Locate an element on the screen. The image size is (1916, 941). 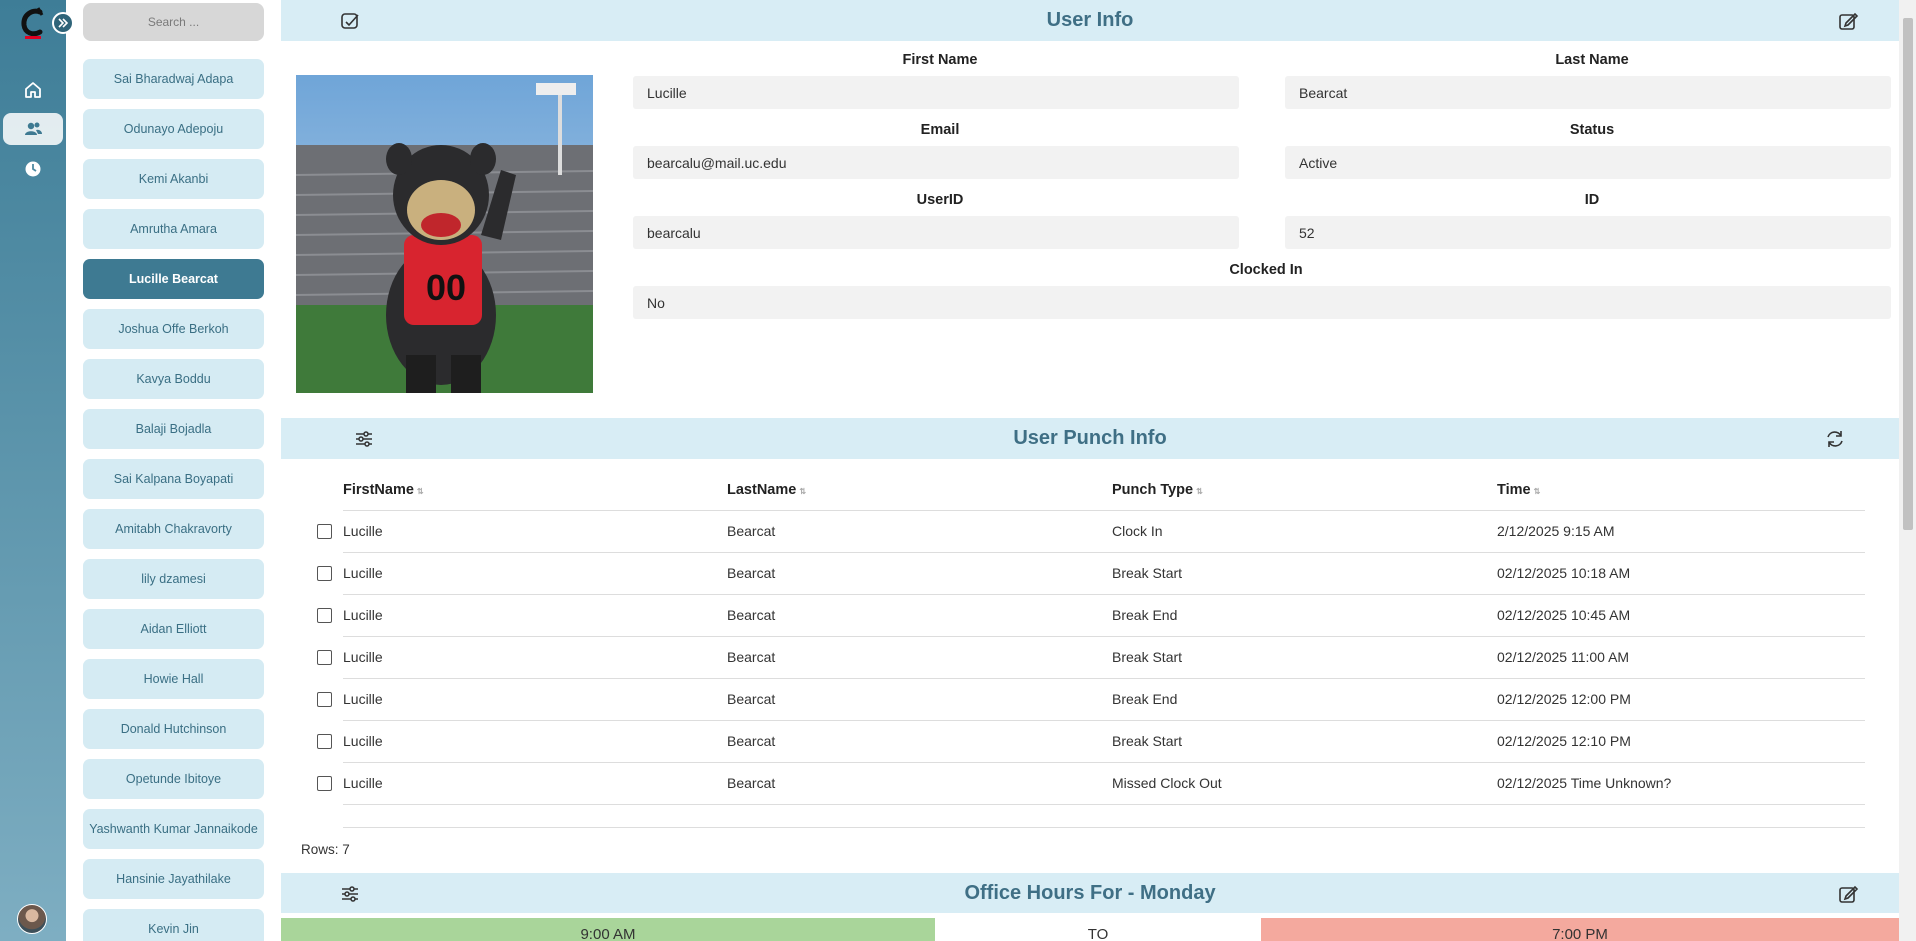
nav-home is located at coordinates (33, 90).